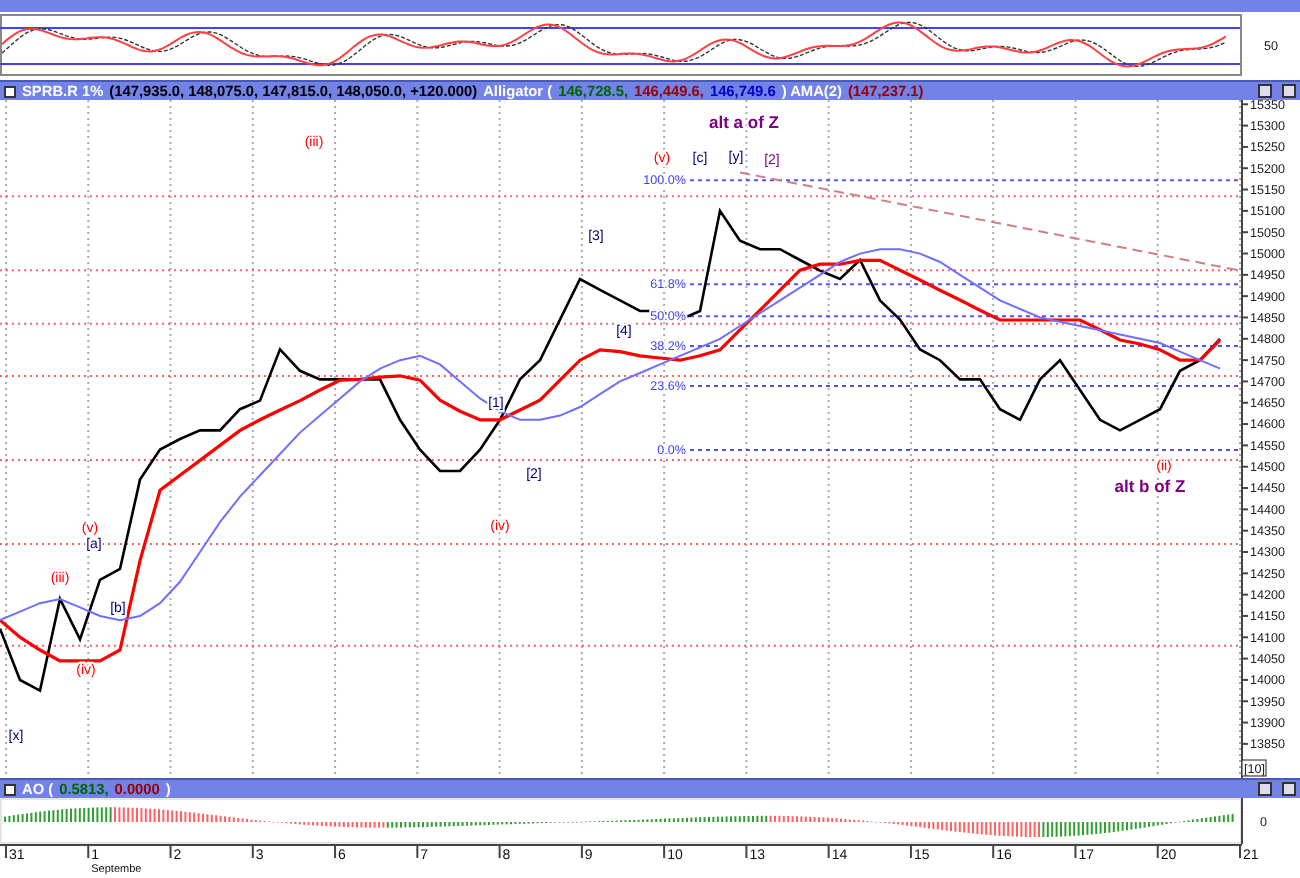  I want to click on scenario-label: alt a of Z, so click(744, 122).